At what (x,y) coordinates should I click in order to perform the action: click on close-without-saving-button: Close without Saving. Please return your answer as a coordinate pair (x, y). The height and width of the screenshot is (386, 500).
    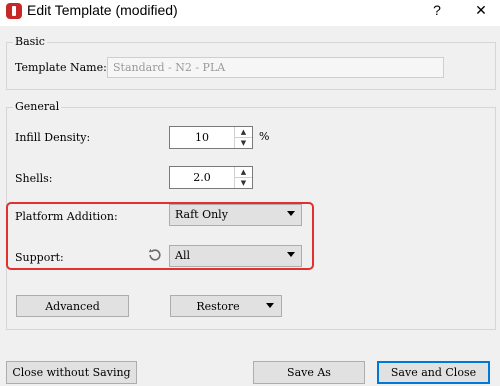
    Looking at the image, I should click on (71, 372).